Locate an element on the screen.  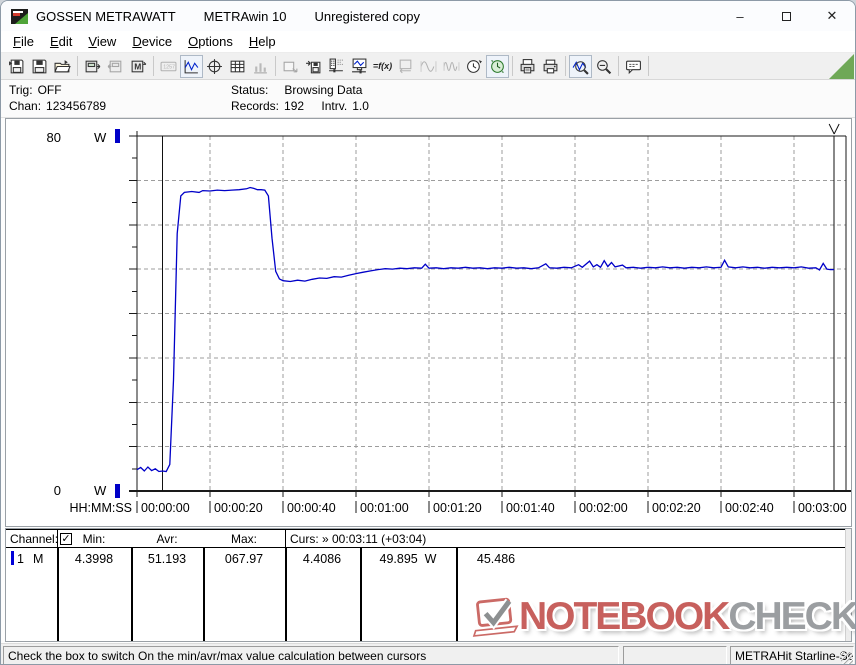
monitor-view-button is located at coordinates (359, 66).